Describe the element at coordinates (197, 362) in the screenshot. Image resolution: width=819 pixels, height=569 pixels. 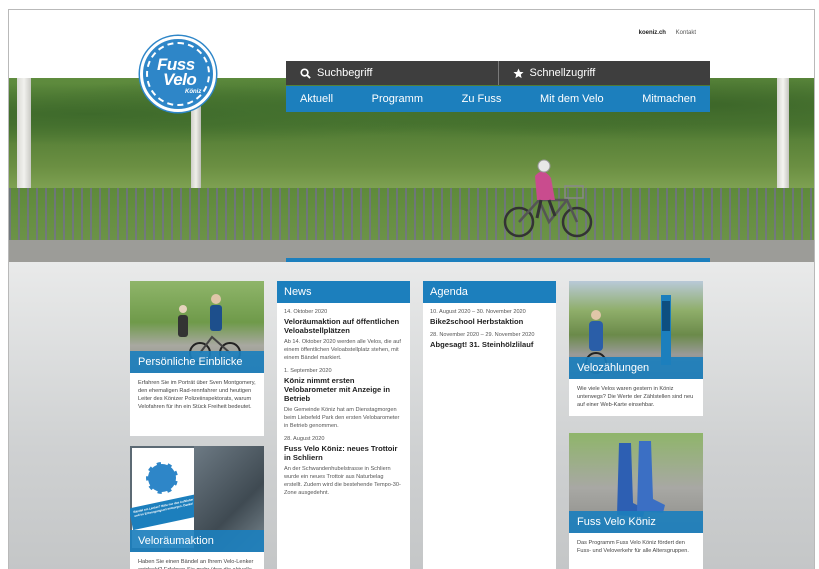
I see `card-title: Persönliche Einblicke` at that location.